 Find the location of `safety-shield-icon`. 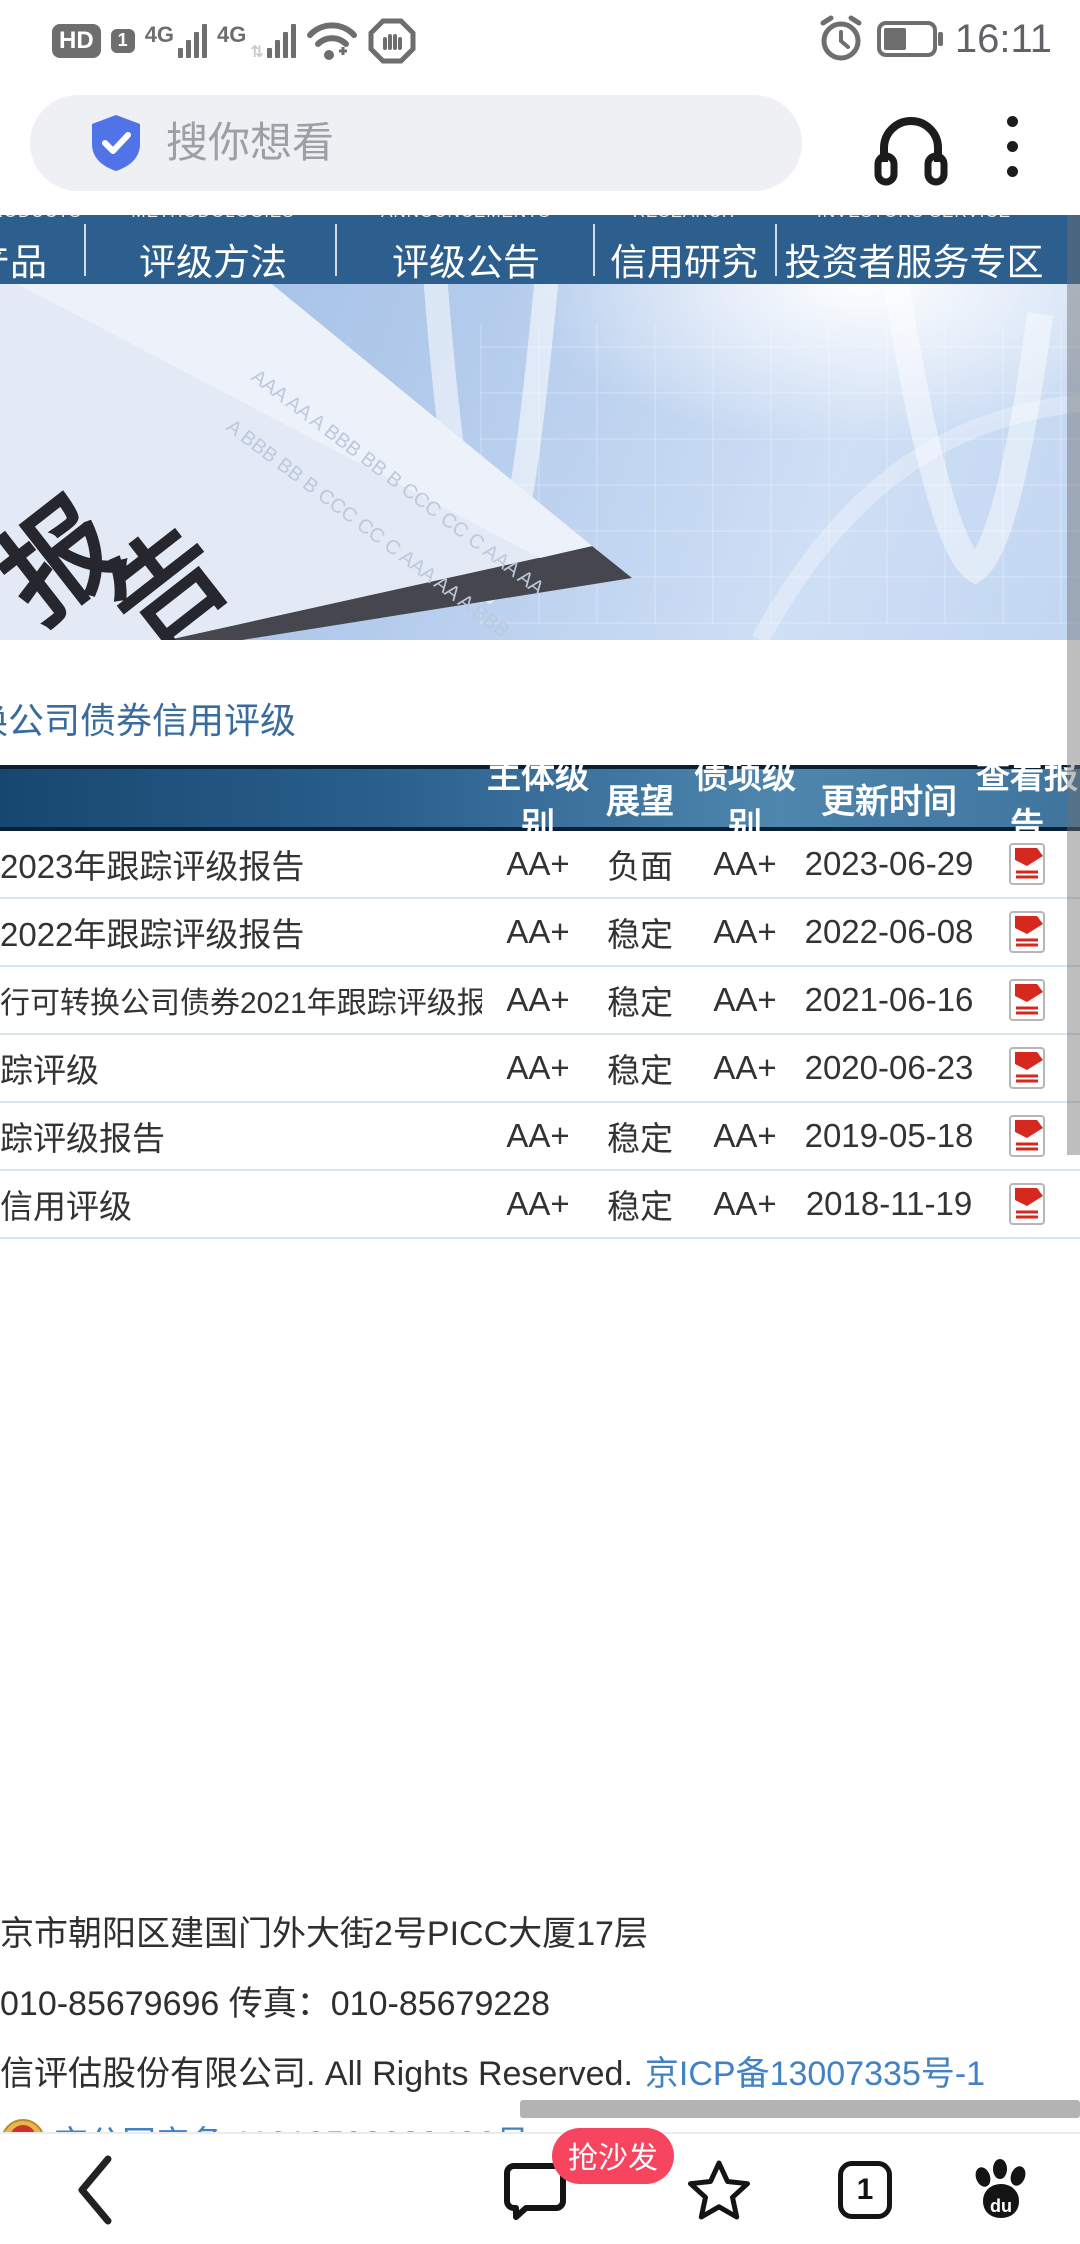

safety-shield-icon is located at coordinates (116, 143).